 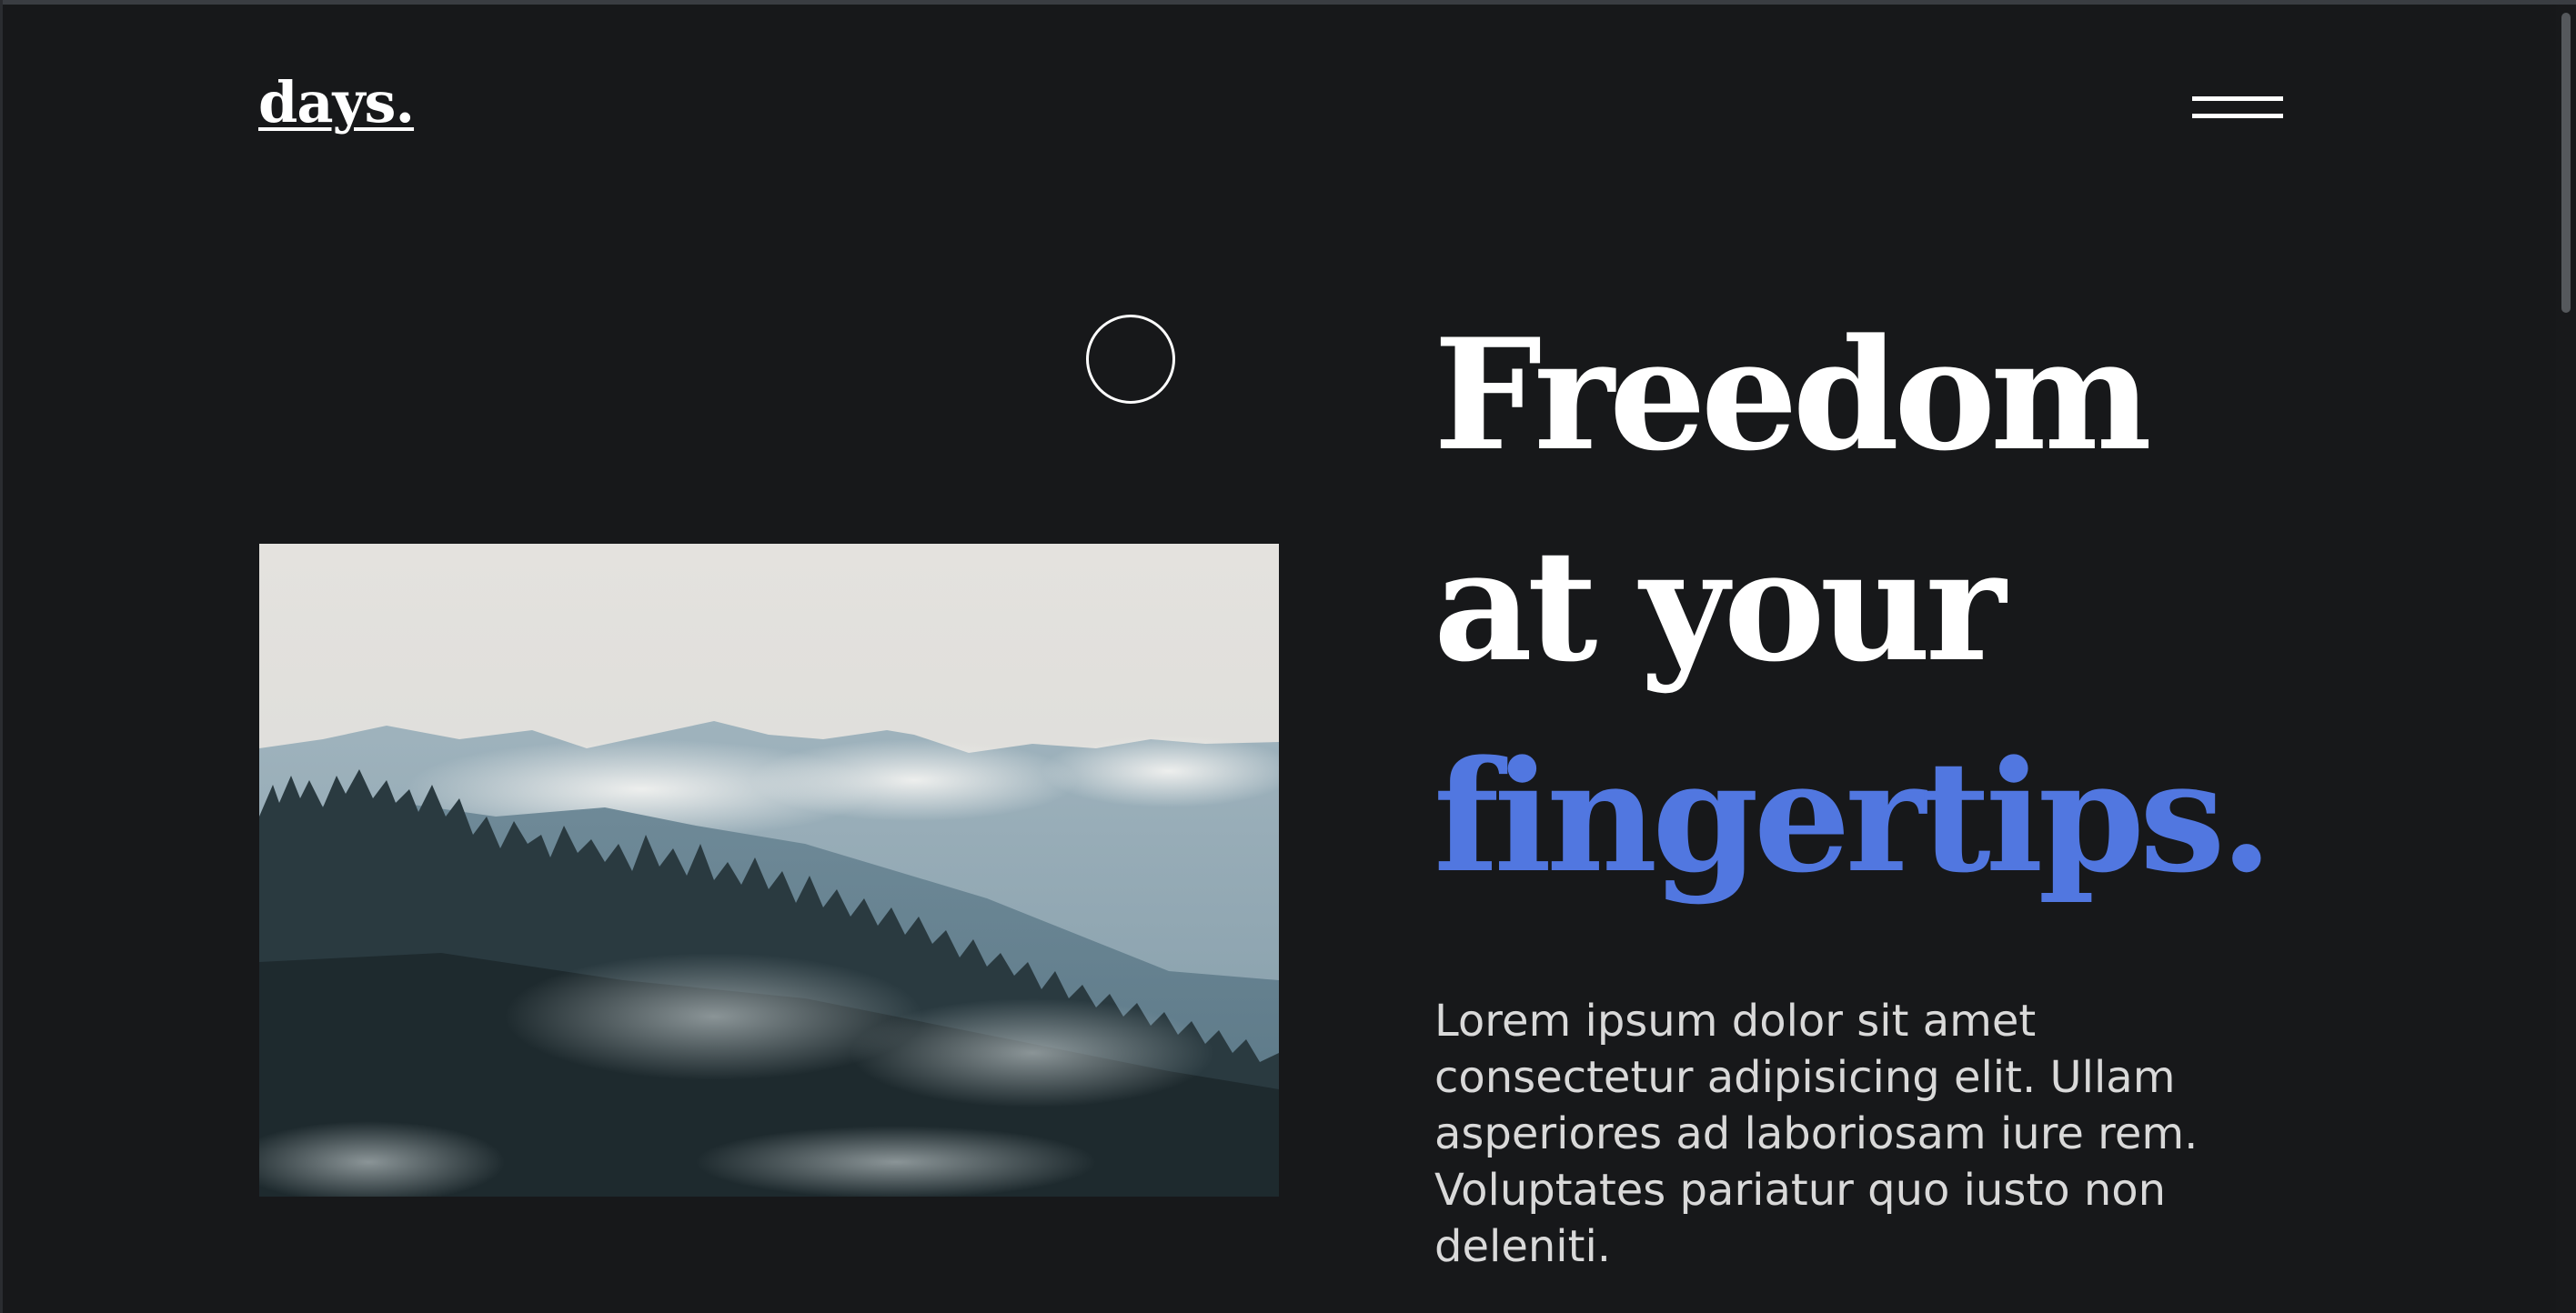 I want to click on headline-line-2: at your, so click(x=1720, y=606).